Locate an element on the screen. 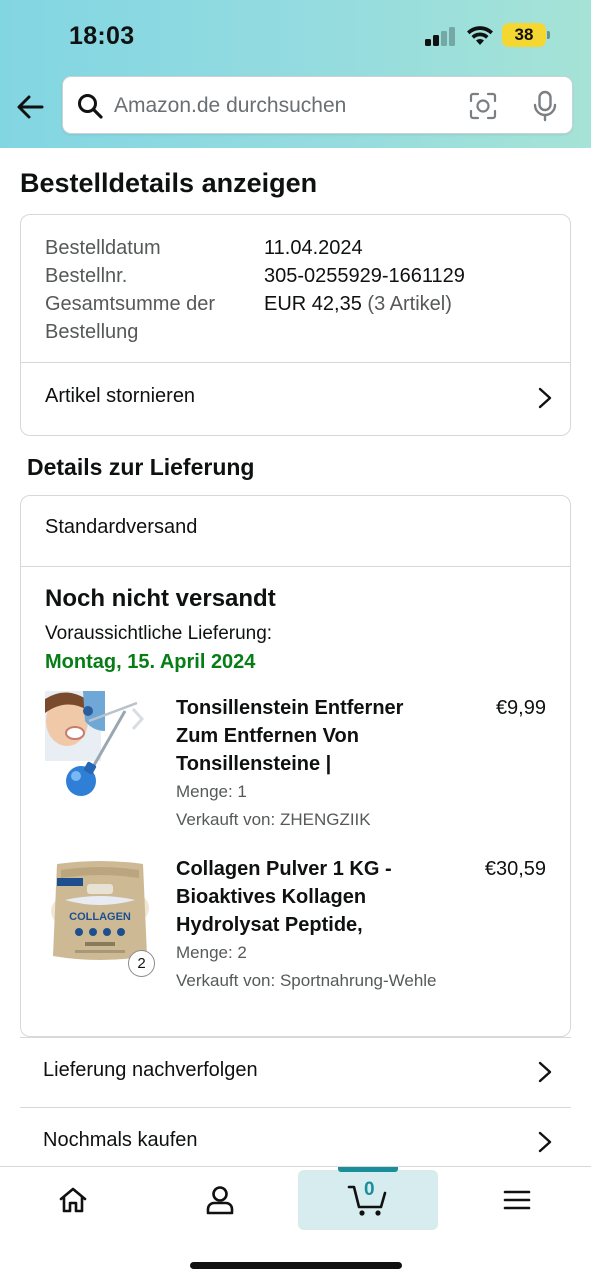 This screenshot has height=1280, width=591. item-seller: Verkauft von: Sportnahrung-Wehle is located at coordinates (306, 980).